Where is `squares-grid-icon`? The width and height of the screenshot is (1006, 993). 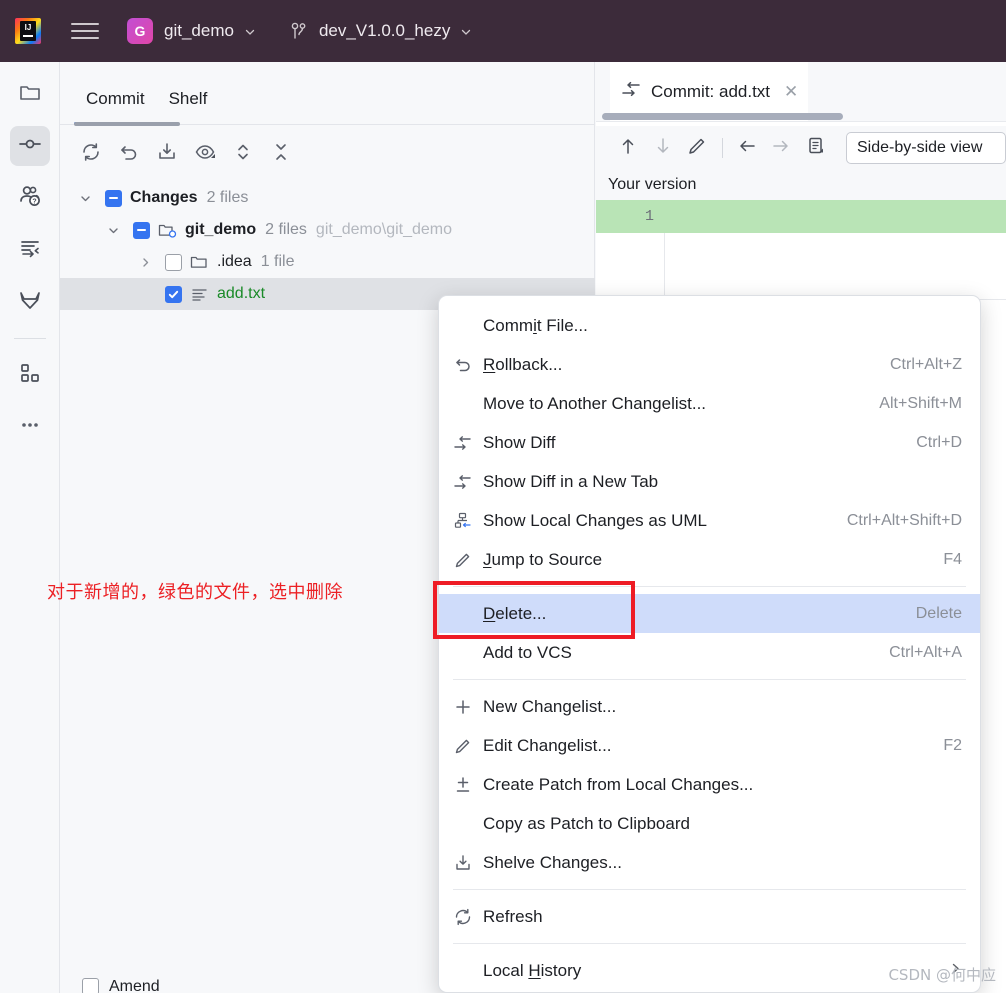 squares-grid-icon is located at coordinates (30, 375).